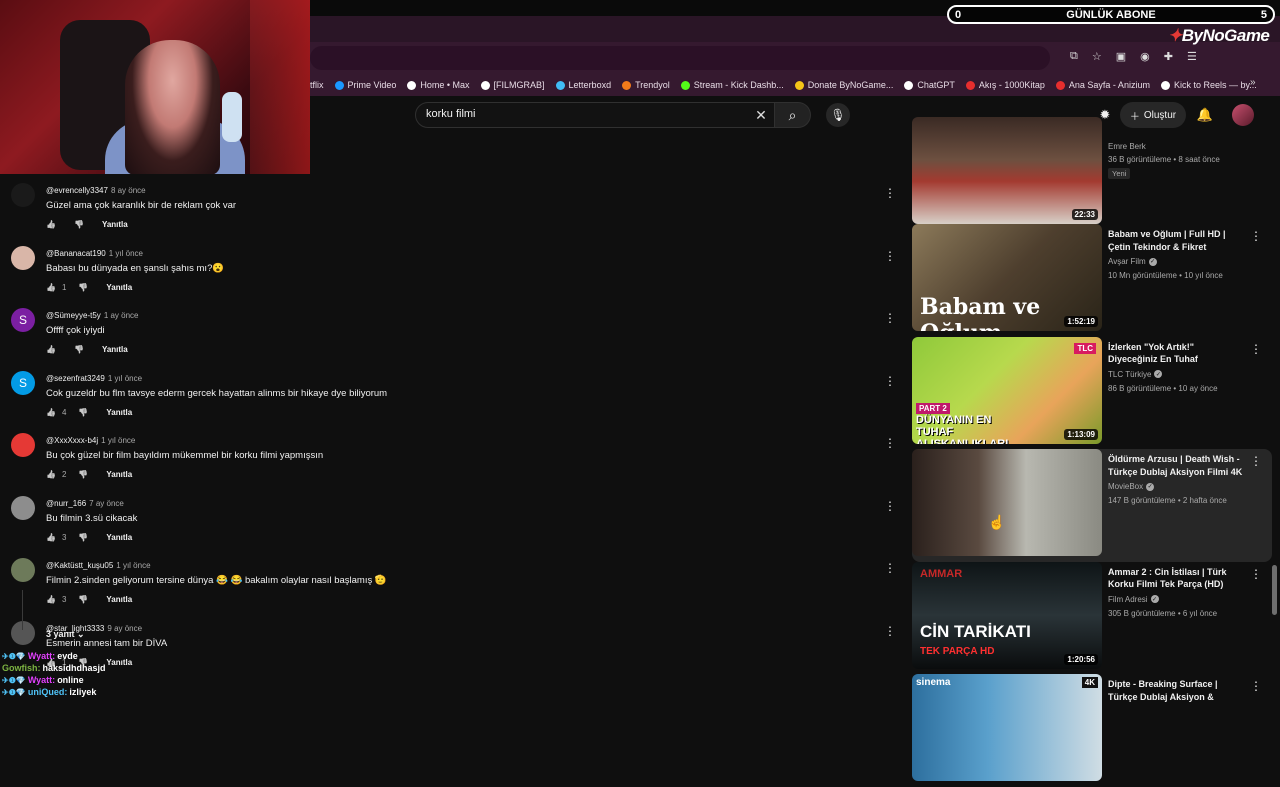  What do you see at coordinates (365, 85) in the screenshot?
I see `bookmark-item: Prime Video` at bounding box center [365, 85].